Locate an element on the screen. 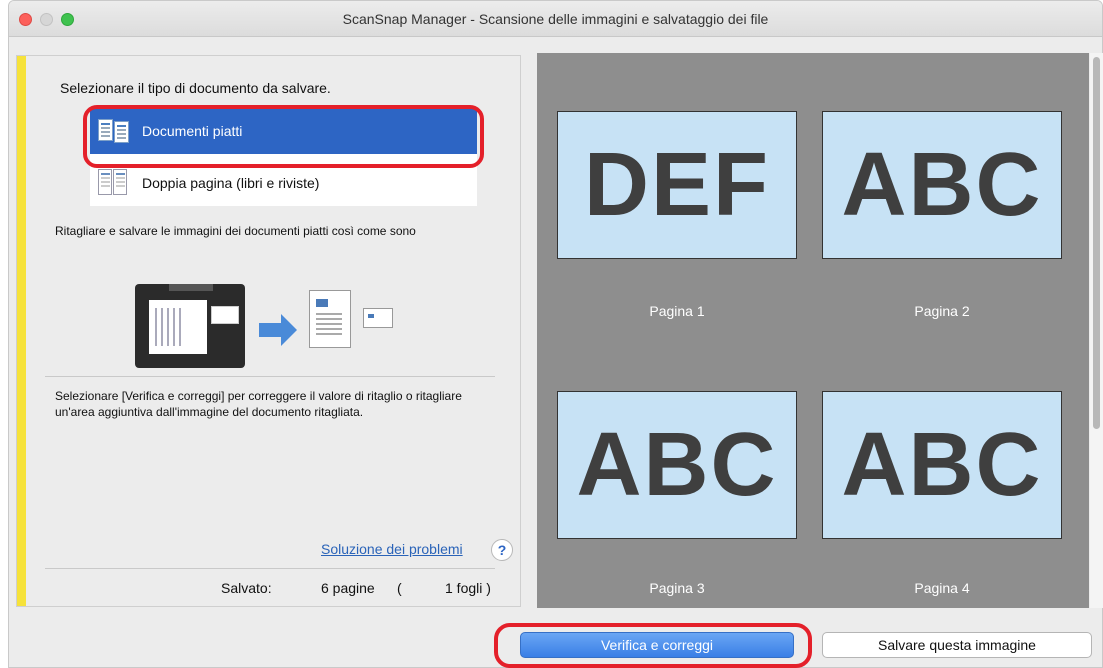 This screenshot has height=668, width=1103. page-label: Pagina 4 is located at coordinates (942, 588).